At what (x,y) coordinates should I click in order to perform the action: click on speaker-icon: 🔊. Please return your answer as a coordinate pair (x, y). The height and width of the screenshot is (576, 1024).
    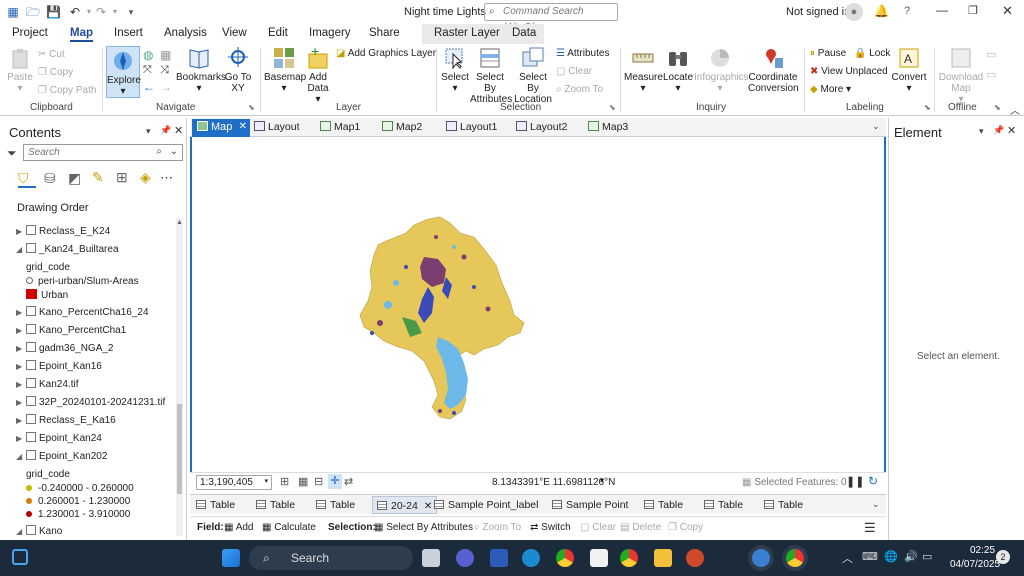
    Looking at the image, I should click on (911, 556).